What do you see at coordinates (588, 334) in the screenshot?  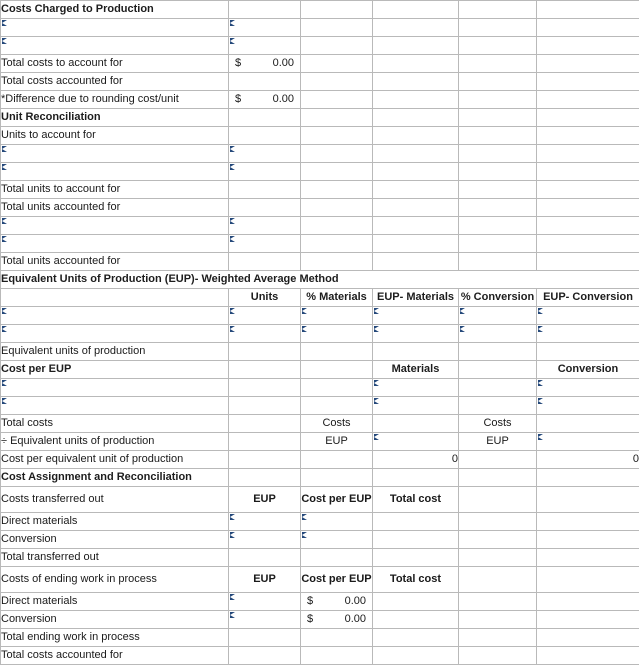 I see `eup-line-2-eup-conversion-input` at bounding box center [588, 334].